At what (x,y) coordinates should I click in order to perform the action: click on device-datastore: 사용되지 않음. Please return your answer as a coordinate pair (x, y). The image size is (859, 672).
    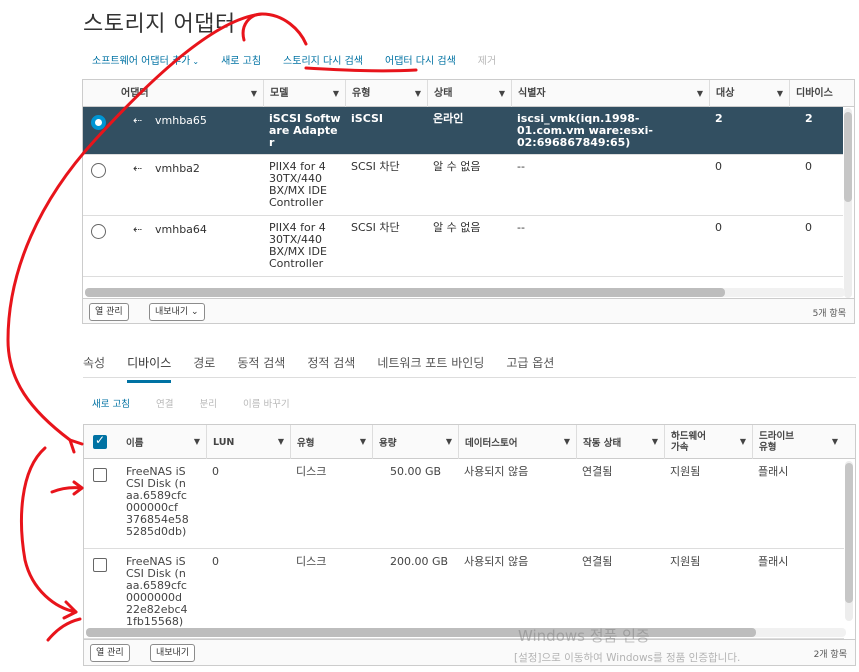
    Looking at the image, I should click on (496, 561).